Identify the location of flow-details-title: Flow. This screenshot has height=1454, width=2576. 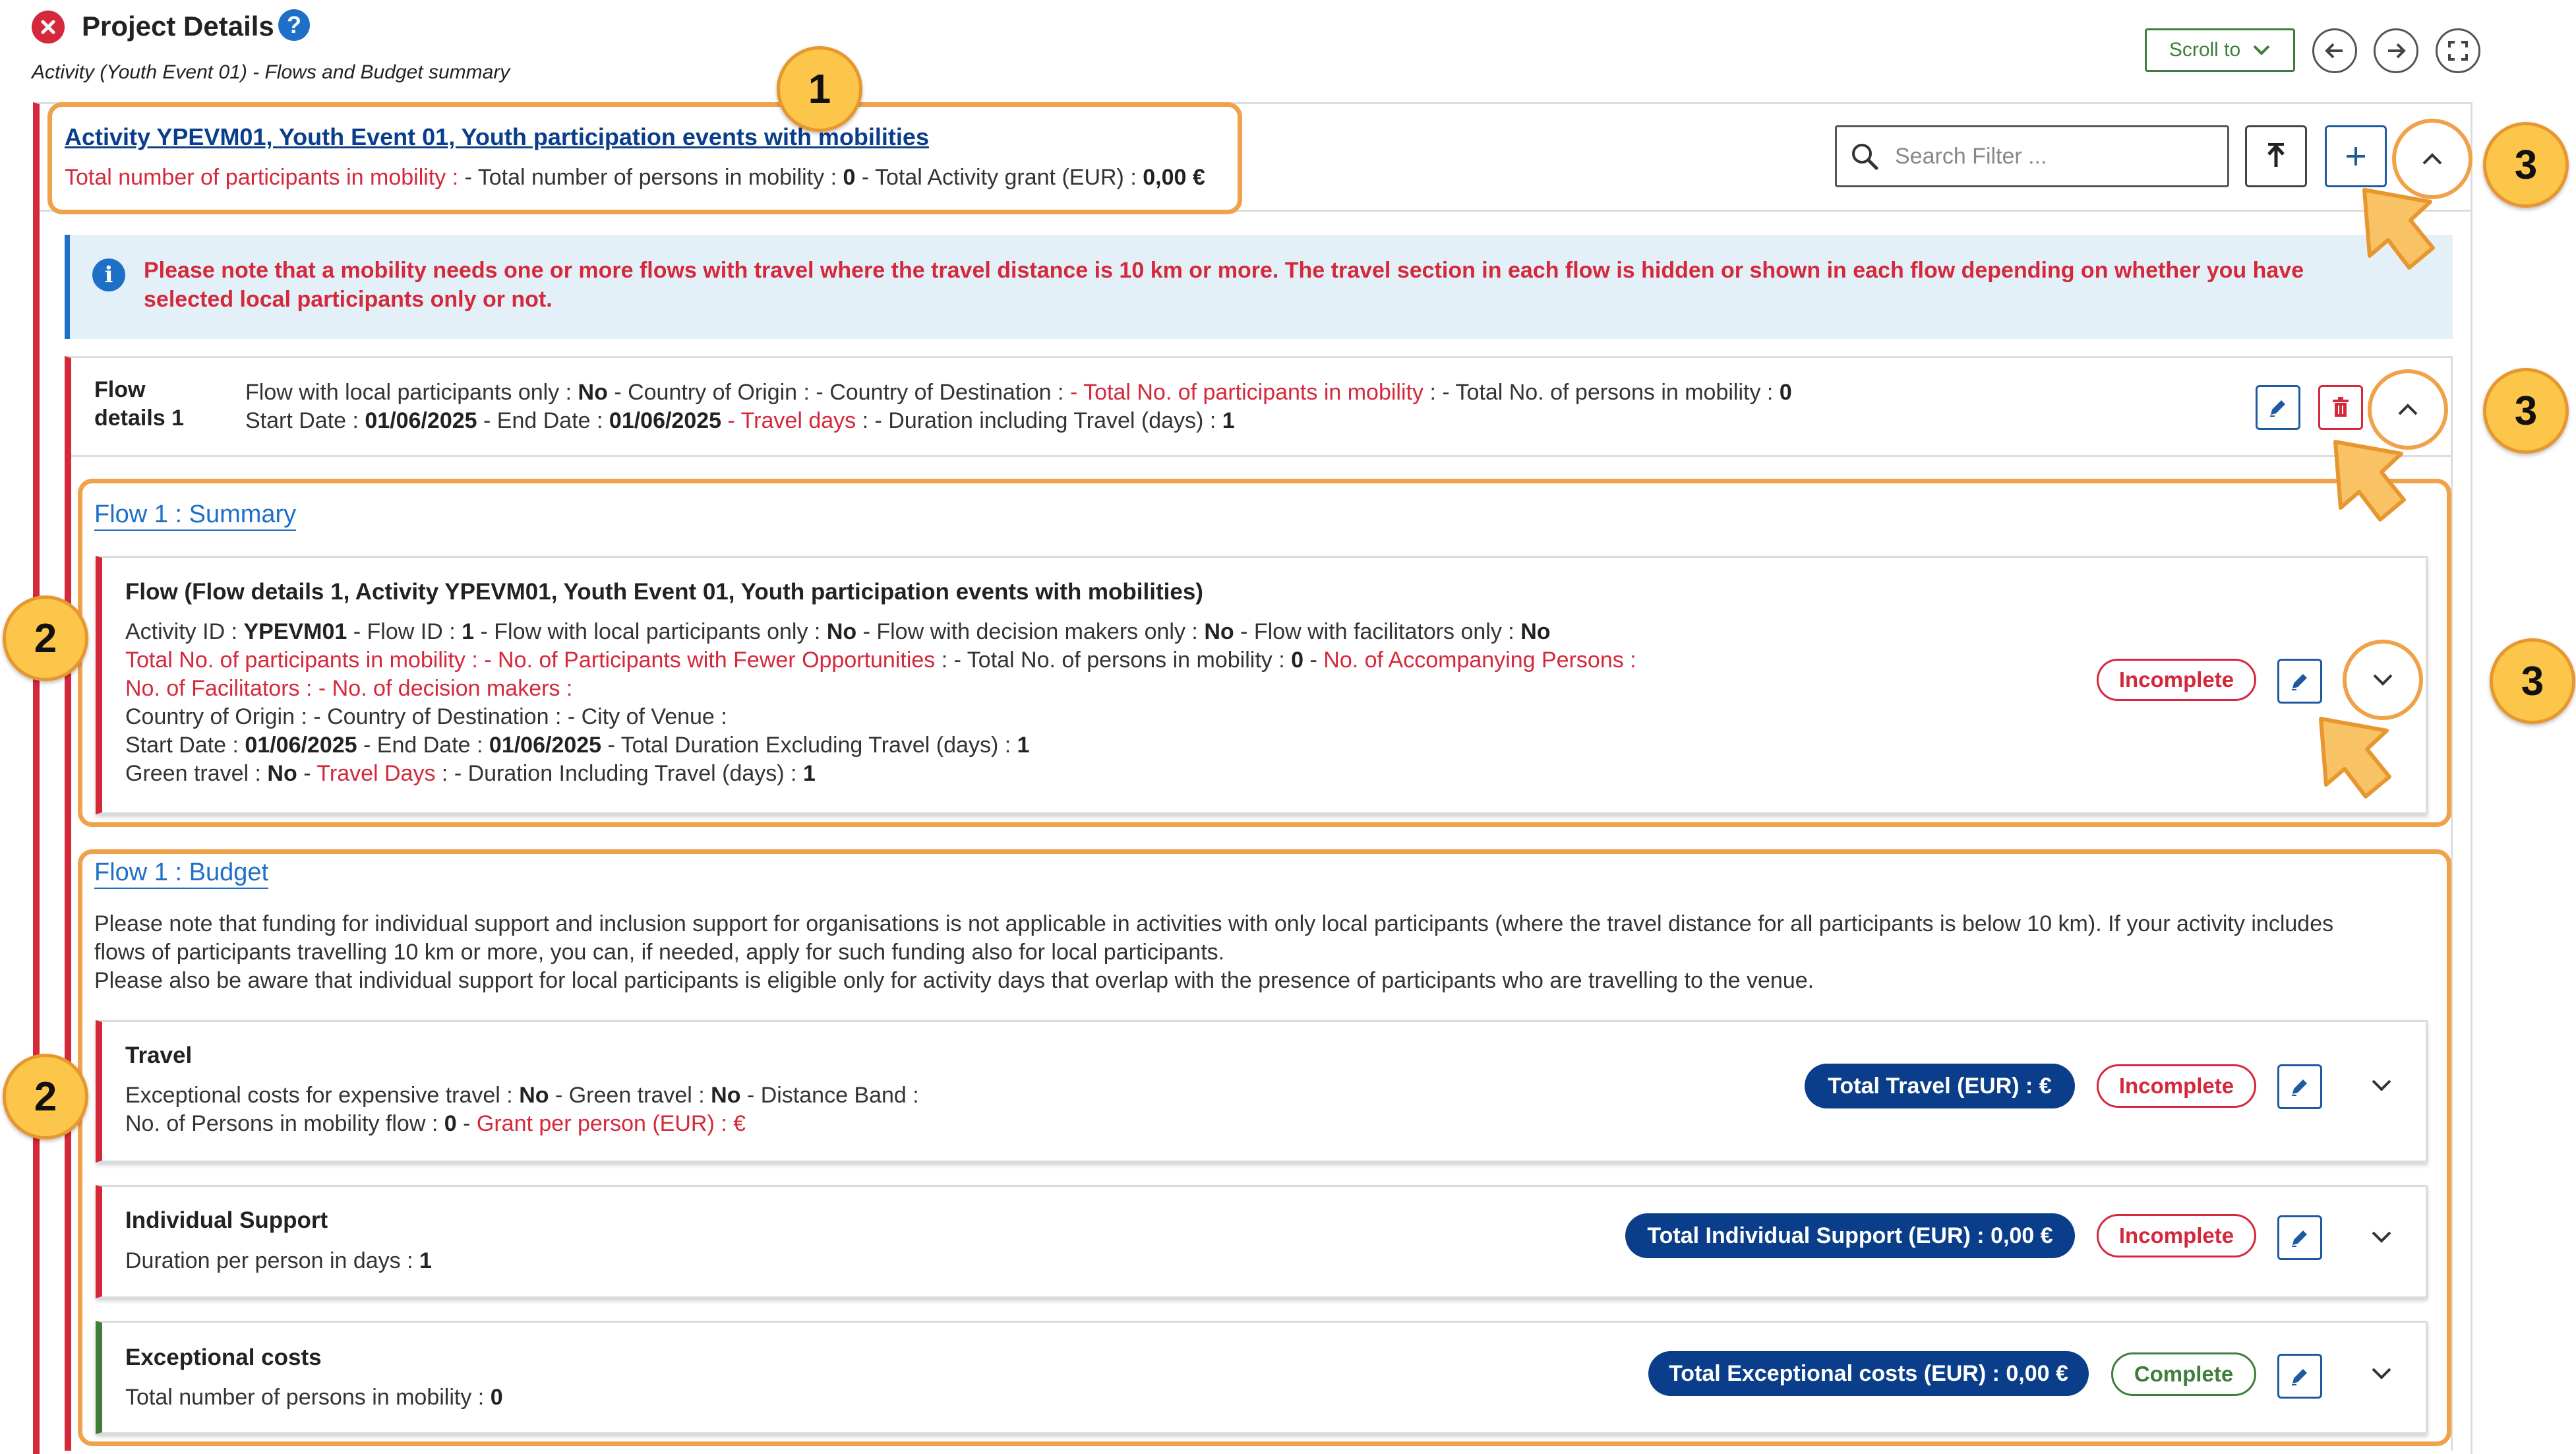
(120, 389).